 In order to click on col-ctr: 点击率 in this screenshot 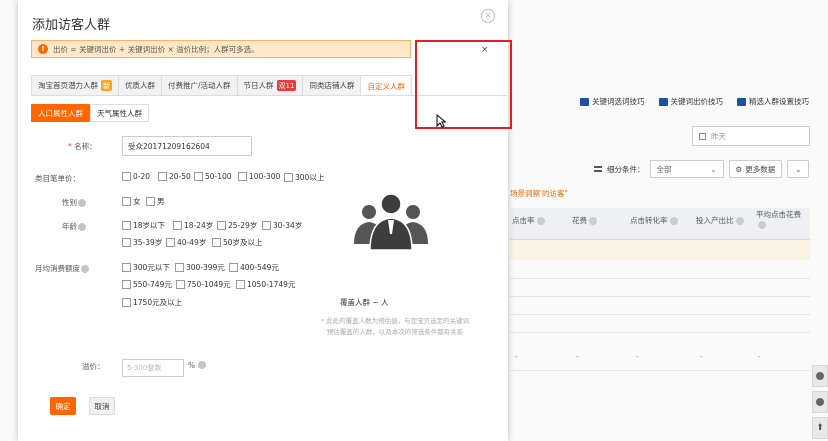, I will do `click(528, 220)`.